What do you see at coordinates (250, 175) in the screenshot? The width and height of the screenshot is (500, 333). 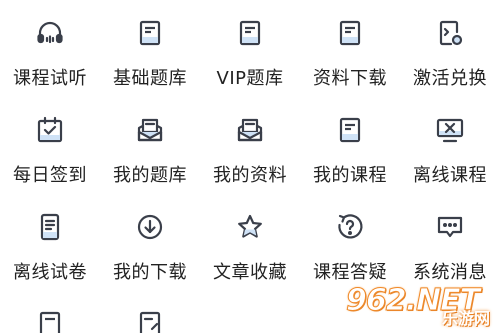 I see `menu-item-label: 我的资料` at bounding box center [250, 175].